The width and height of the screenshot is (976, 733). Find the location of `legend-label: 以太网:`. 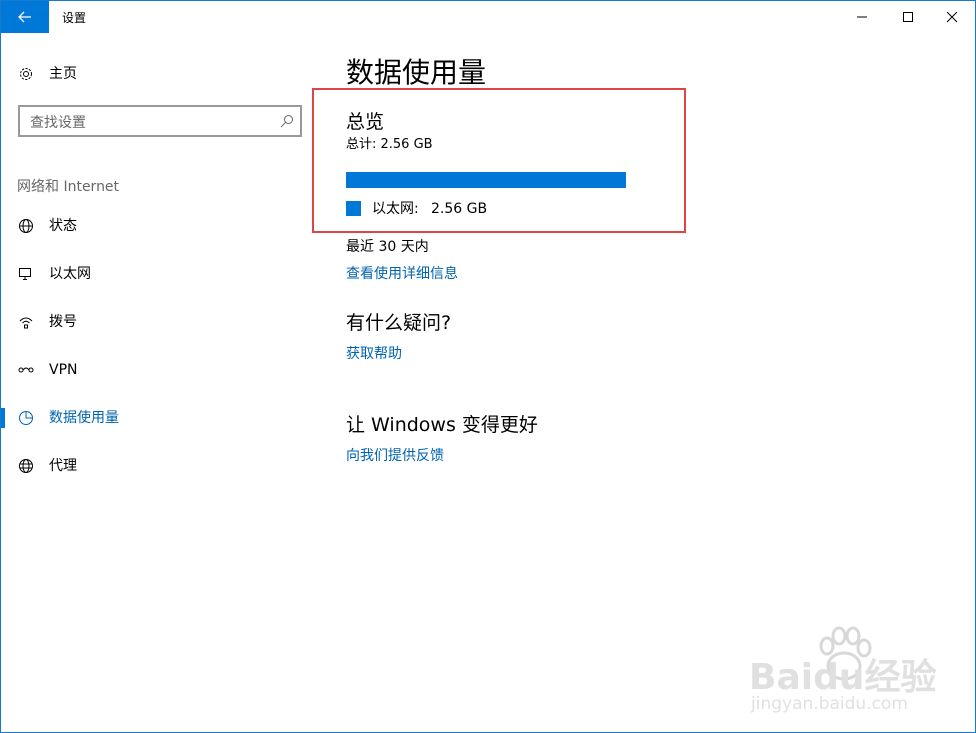

legend-label: 以太网: is located at coordinates (395, 209).